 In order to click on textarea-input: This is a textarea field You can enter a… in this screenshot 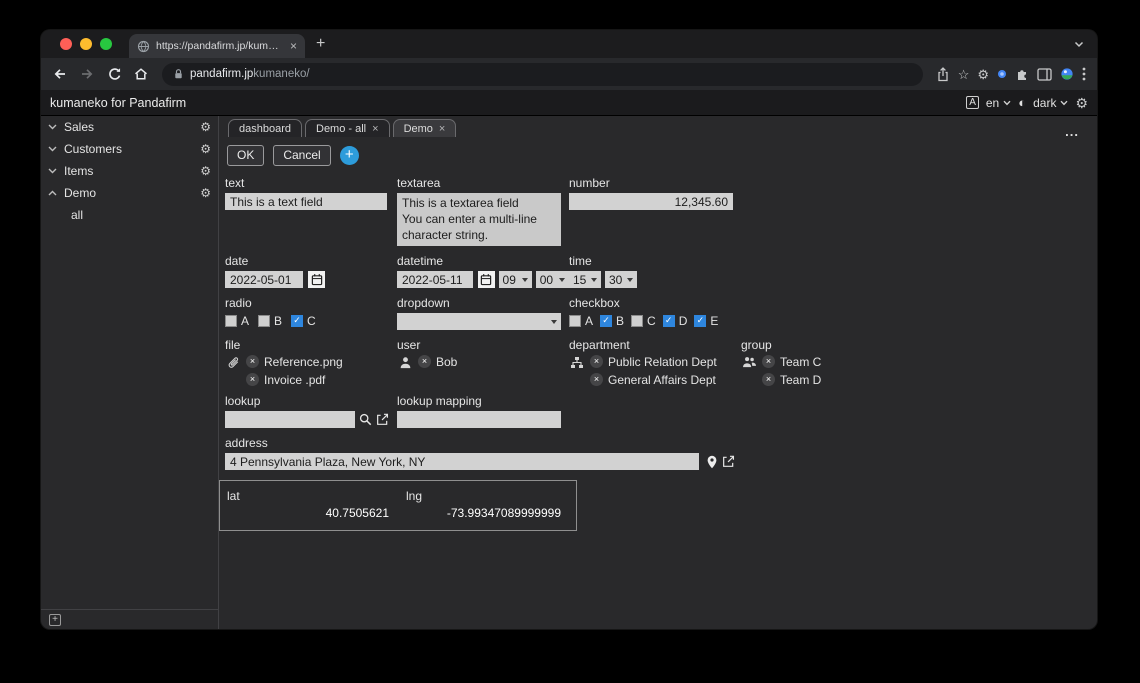, I will do `click(479, 219)`.